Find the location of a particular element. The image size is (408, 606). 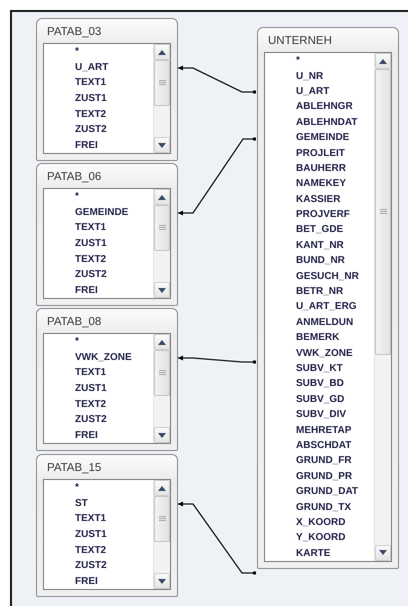

field-item: KANT_NR is located at coordinates (319, 246).